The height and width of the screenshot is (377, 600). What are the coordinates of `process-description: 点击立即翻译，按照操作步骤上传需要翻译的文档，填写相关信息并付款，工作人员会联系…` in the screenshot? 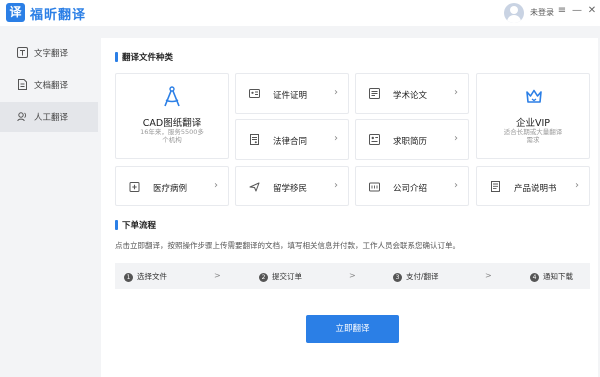 It's located at (287, 245).